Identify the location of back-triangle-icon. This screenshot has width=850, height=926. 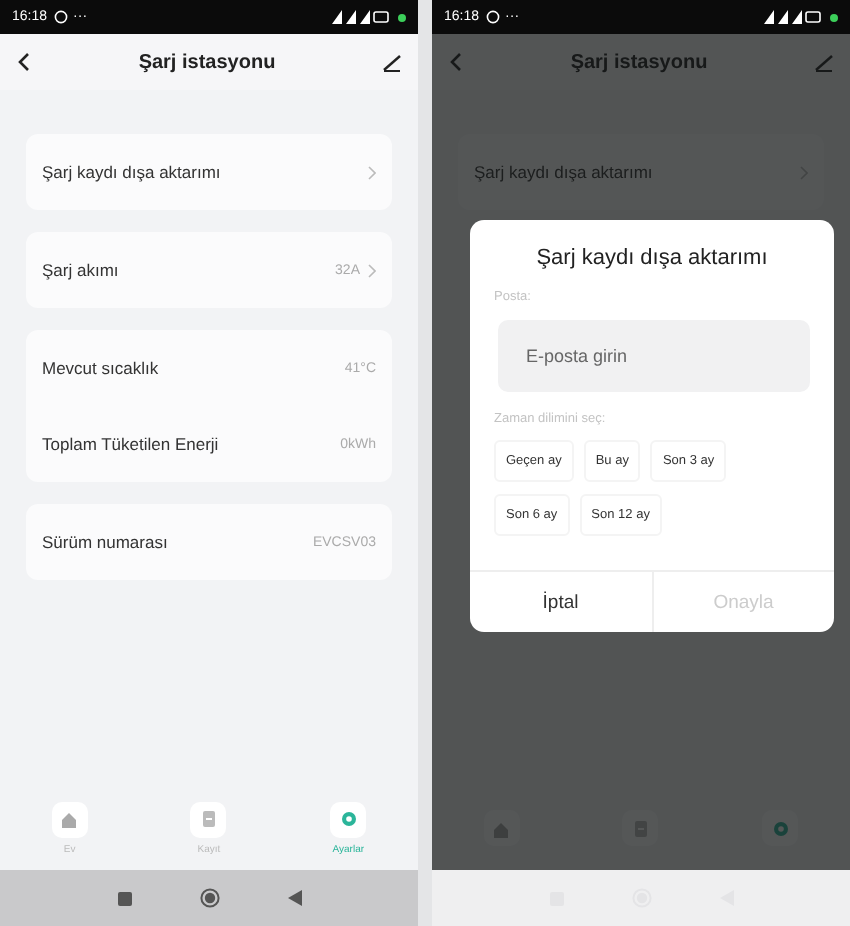
(294, 898).